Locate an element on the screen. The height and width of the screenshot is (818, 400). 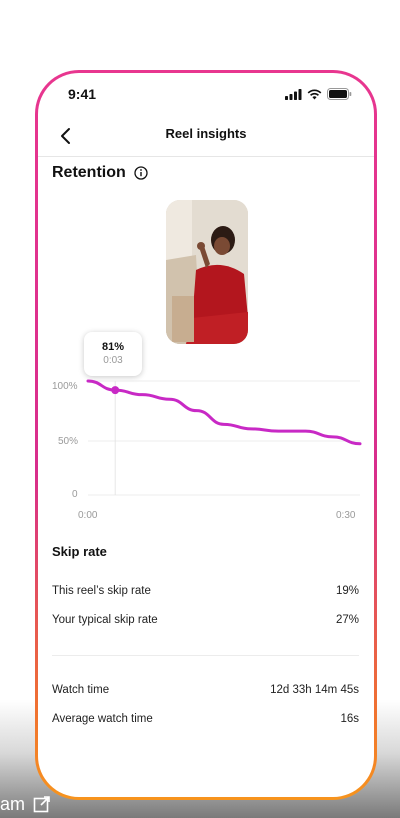
average-watch-time-row: Average watch time 16s is located at coordinates (205, 719).